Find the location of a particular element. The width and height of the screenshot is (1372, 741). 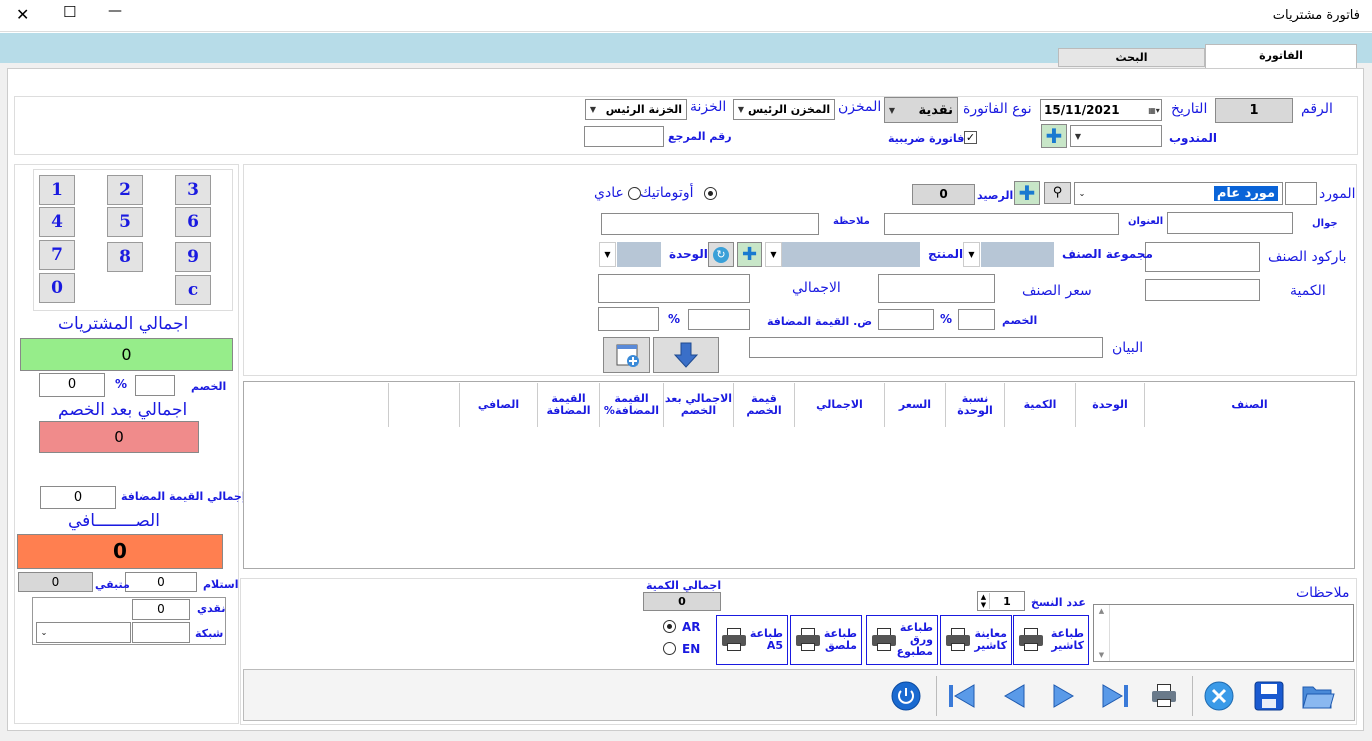

print-a5-button: طباعة A5 is located at coordinates (752, 640).